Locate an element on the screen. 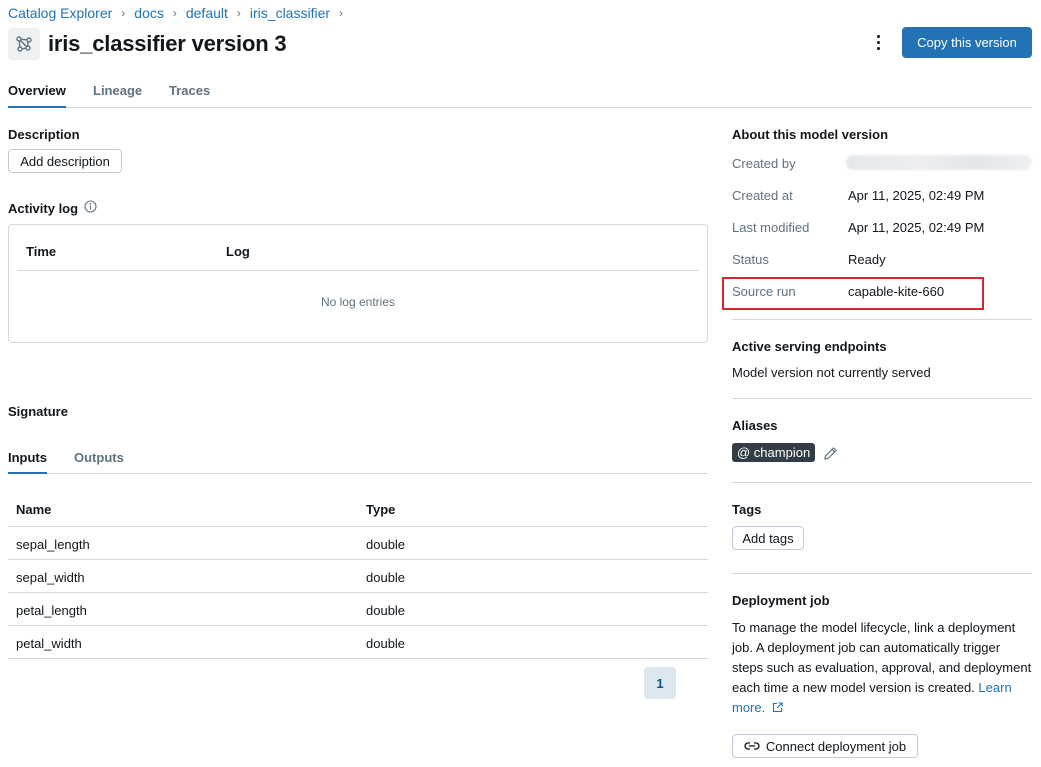 The image size is (1041, 767). column-header-name: Name is located at coordinates (34, 509).